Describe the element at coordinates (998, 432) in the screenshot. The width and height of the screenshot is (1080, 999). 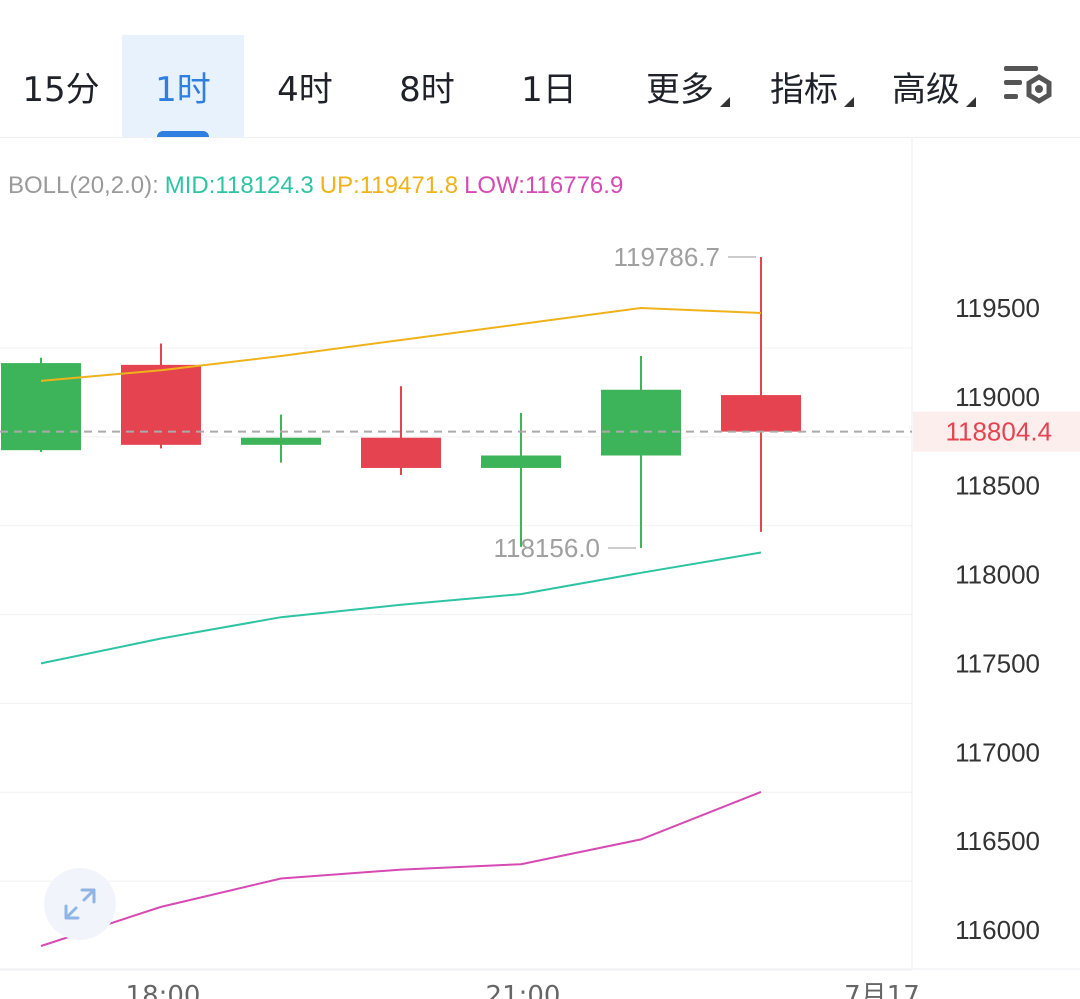
I see `current-price-label: 118804.4` at that location.